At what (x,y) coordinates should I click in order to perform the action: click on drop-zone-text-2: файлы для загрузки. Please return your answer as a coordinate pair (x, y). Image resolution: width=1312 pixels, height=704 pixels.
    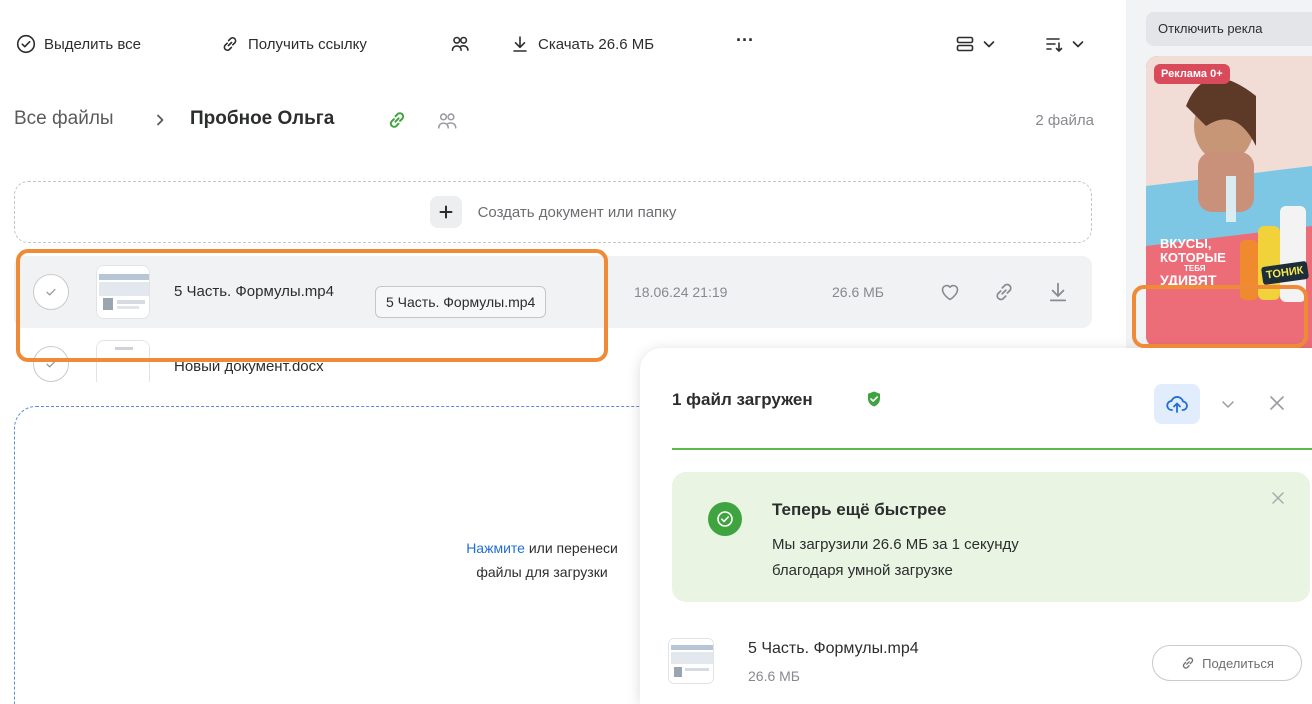
    Looking at the image, I should click on (542, 572).